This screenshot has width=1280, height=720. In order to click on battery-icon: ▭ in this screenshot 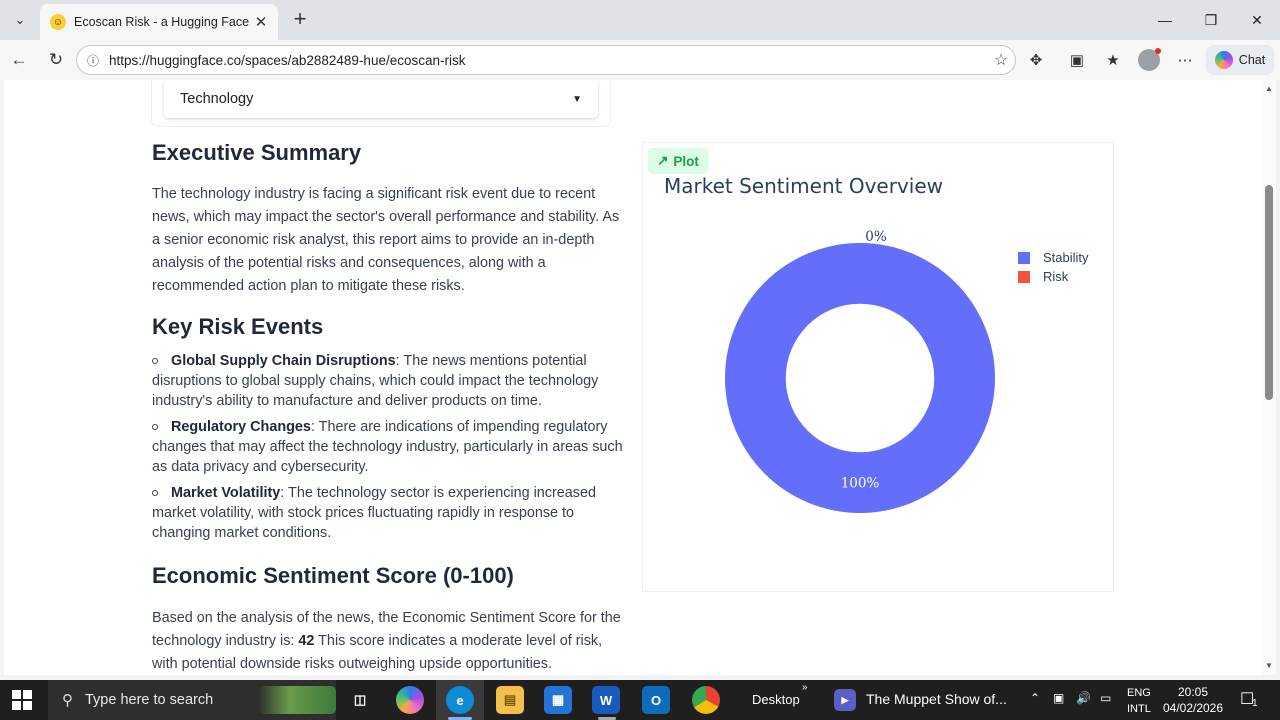, I will do `click(1105, 698)`.